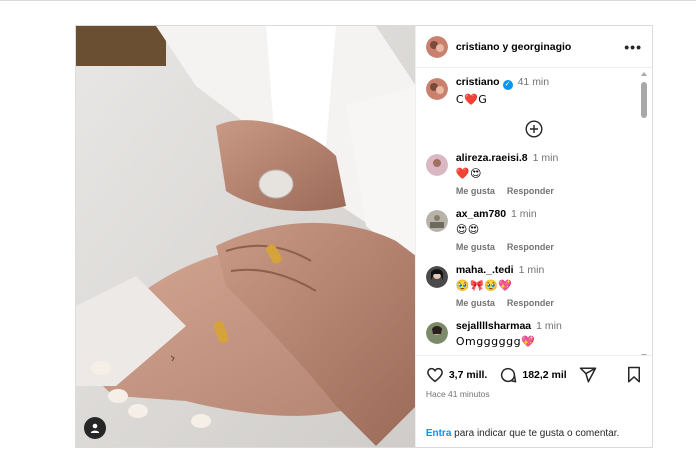 The width and height of the screenshot is (696, 464). Describe the element at coordinates (508, 375) in the screenshot. I see `comment-icon` at that location.